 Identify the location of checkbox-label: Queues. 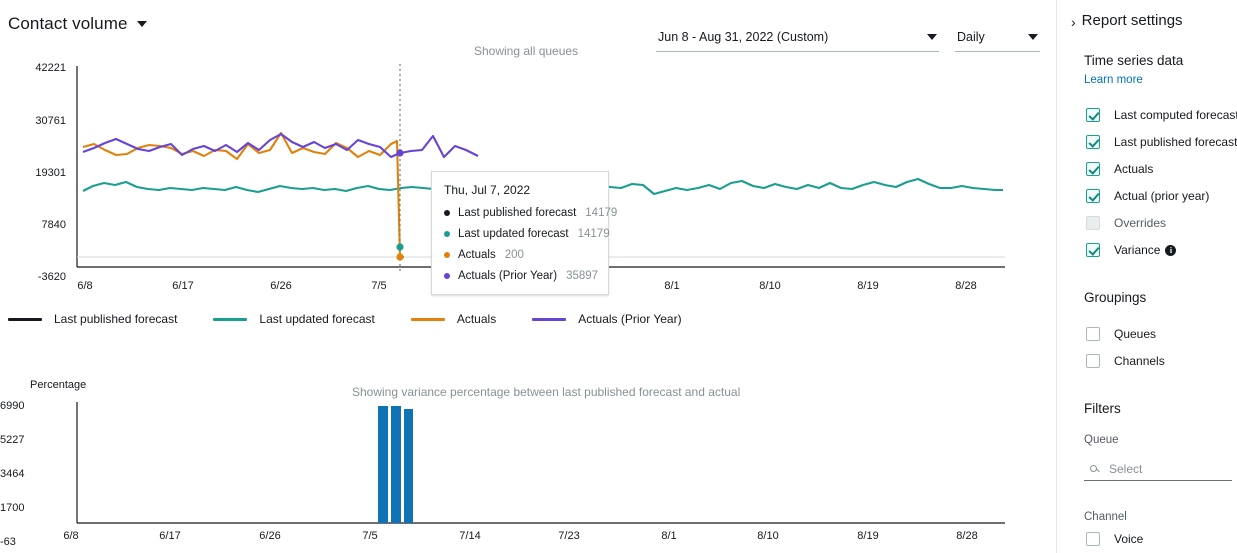
(1135, 334).